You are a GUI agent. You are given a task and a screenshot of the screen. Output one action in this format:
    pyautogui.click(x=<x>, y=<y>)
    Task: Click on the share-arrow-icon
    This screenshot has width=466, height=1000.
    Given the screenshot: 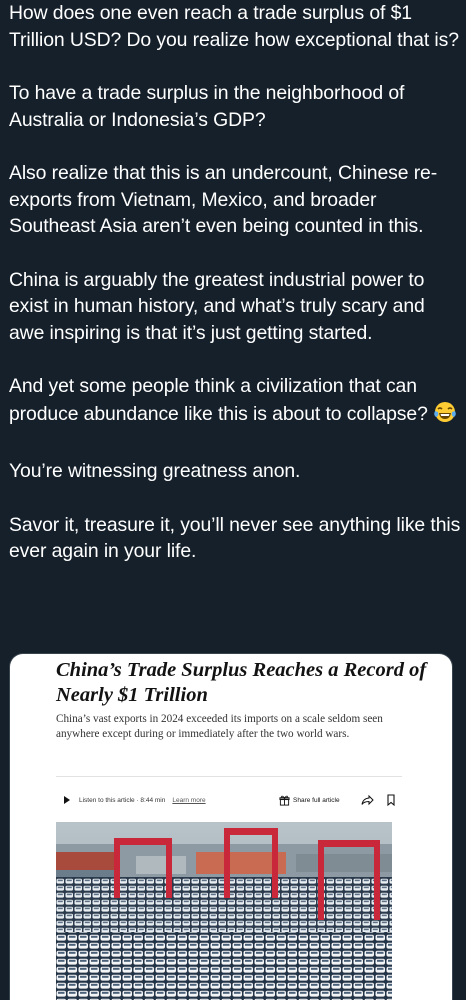 What is the action you would take?
    pyautogui.click(x=368, y=800)
    